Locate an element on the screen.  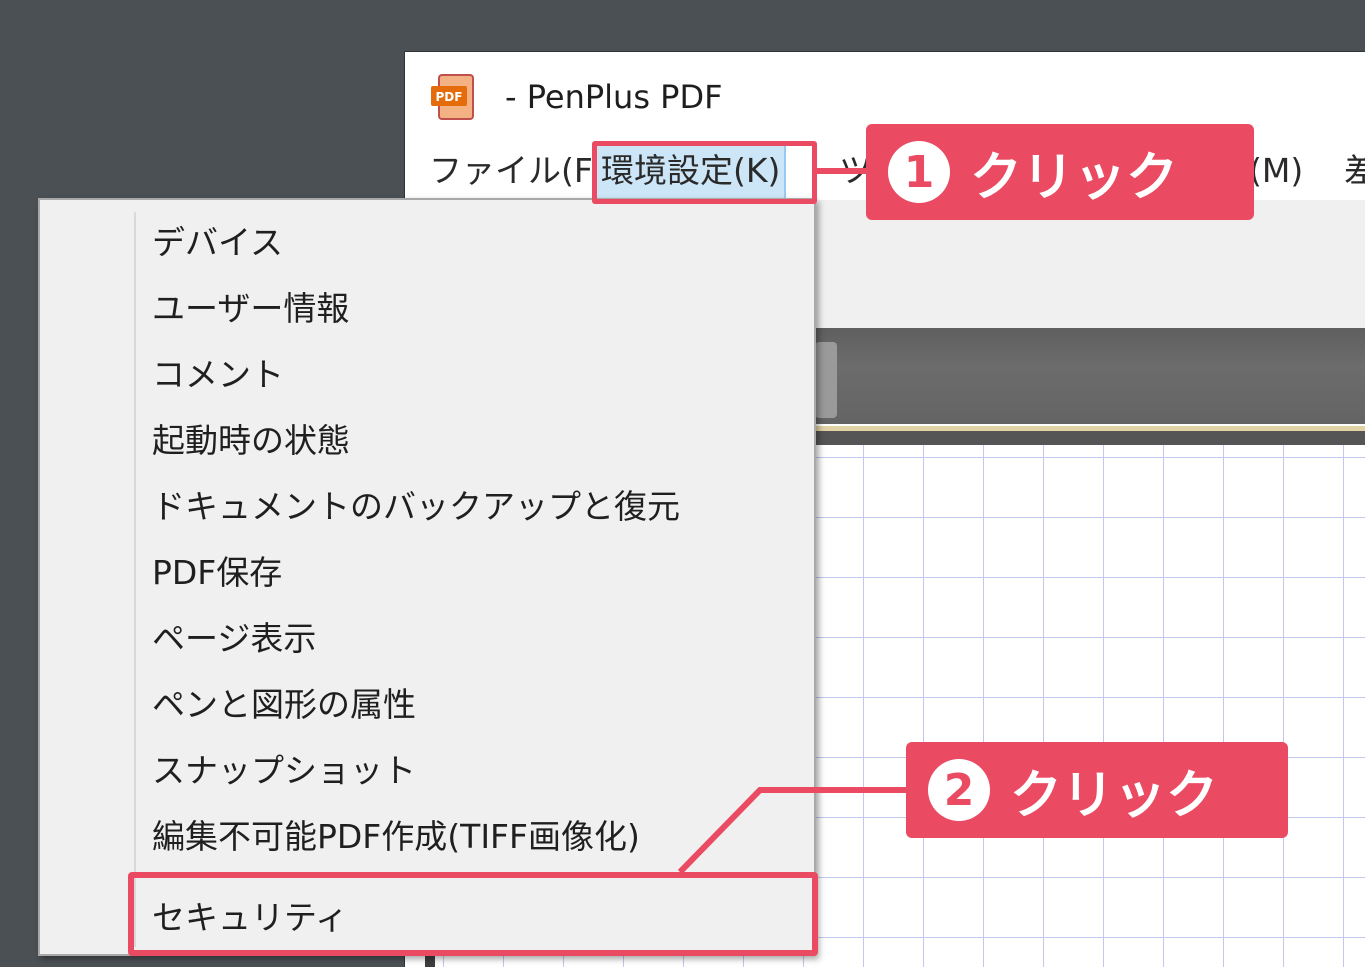
menu-item-backup-restore: ドキュメントのバックアップと復元 is located at coordinates (416, 507).